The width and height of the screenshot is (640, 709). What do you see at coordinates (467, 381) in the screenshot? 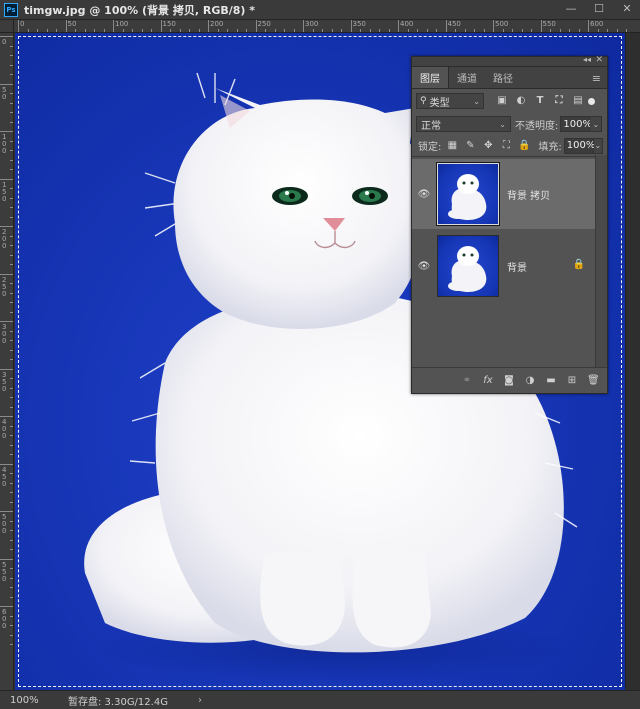
I see `link-layers-icon: ⚭` at bounding box center [467, 381].